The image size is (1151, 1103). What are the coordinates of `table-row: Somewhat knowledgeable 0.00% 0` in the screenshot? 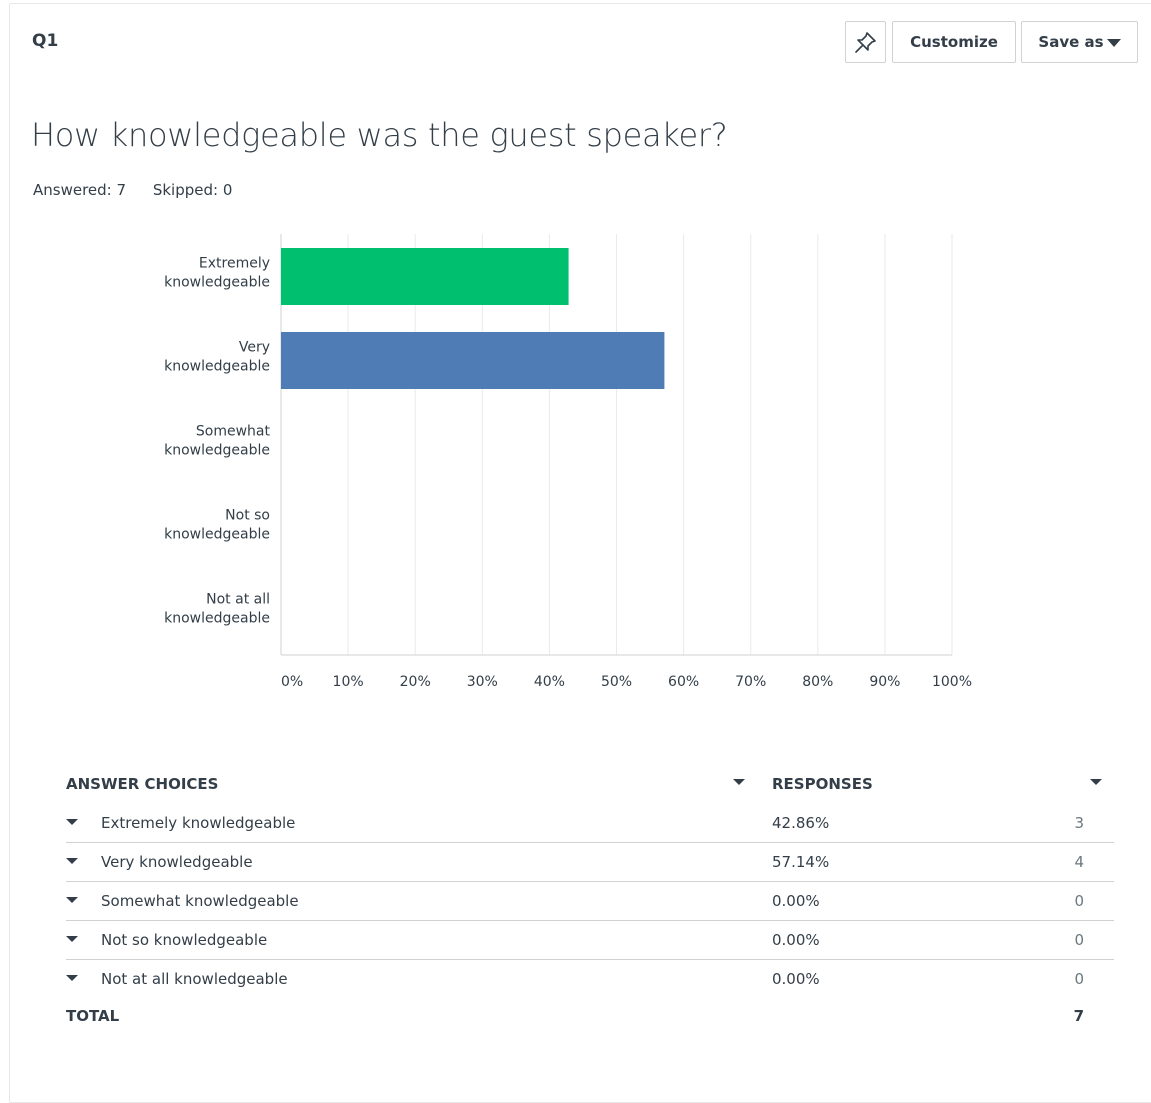 It's located at (590, 901).